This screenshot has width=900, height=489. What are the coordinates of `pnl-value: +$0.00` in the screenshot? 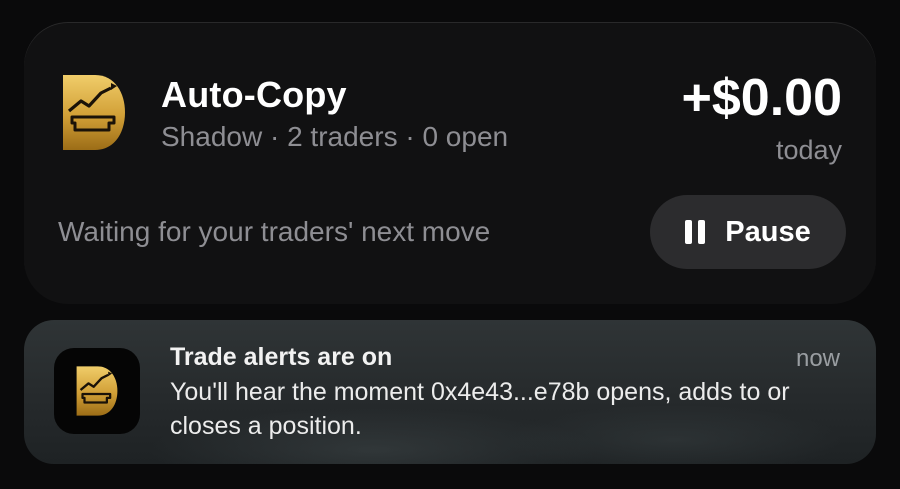 It's located at (762, 98).